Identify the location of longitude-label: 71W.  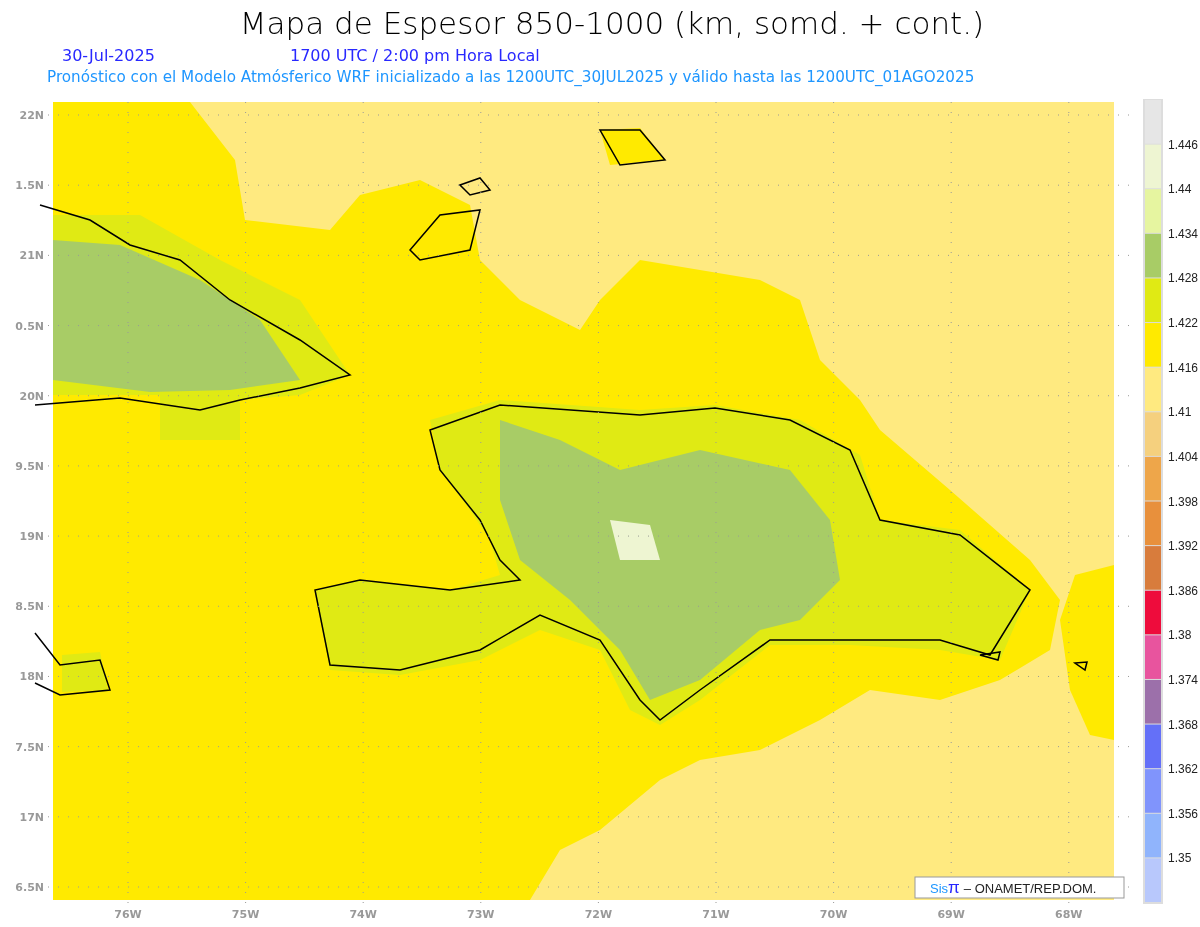
(716, 914).